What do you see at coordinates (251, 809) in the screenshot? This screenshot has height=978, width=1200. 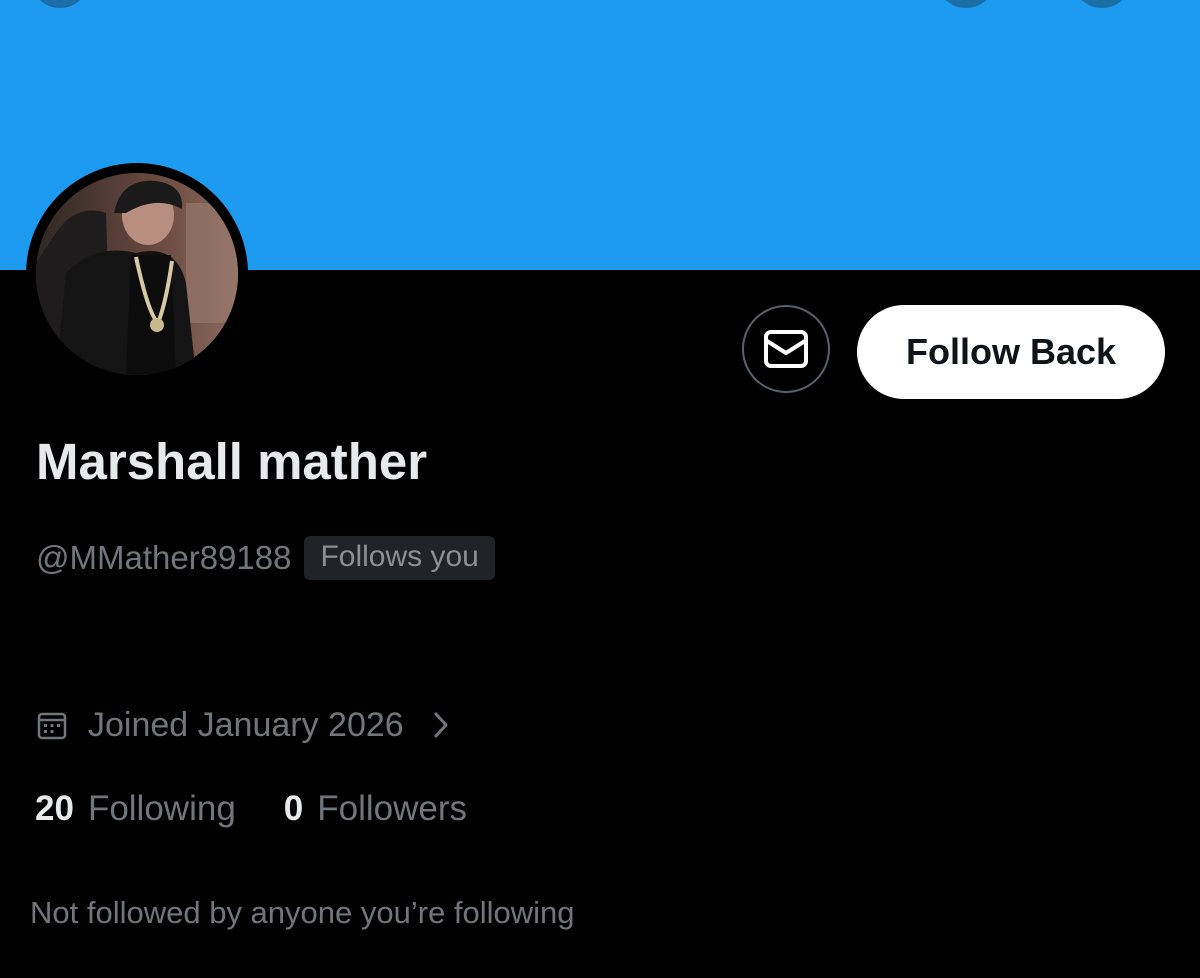 I see `follow-stats: 20 Following 0 Followers` at bounding box center [251, 809].